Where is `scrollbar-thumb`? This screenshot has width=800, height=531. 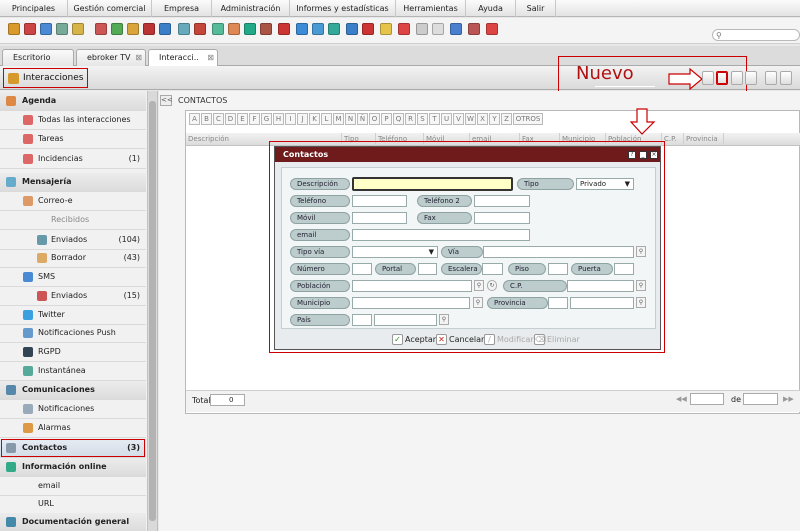 scrollbar-thumb is located at coordinates (152, 311).